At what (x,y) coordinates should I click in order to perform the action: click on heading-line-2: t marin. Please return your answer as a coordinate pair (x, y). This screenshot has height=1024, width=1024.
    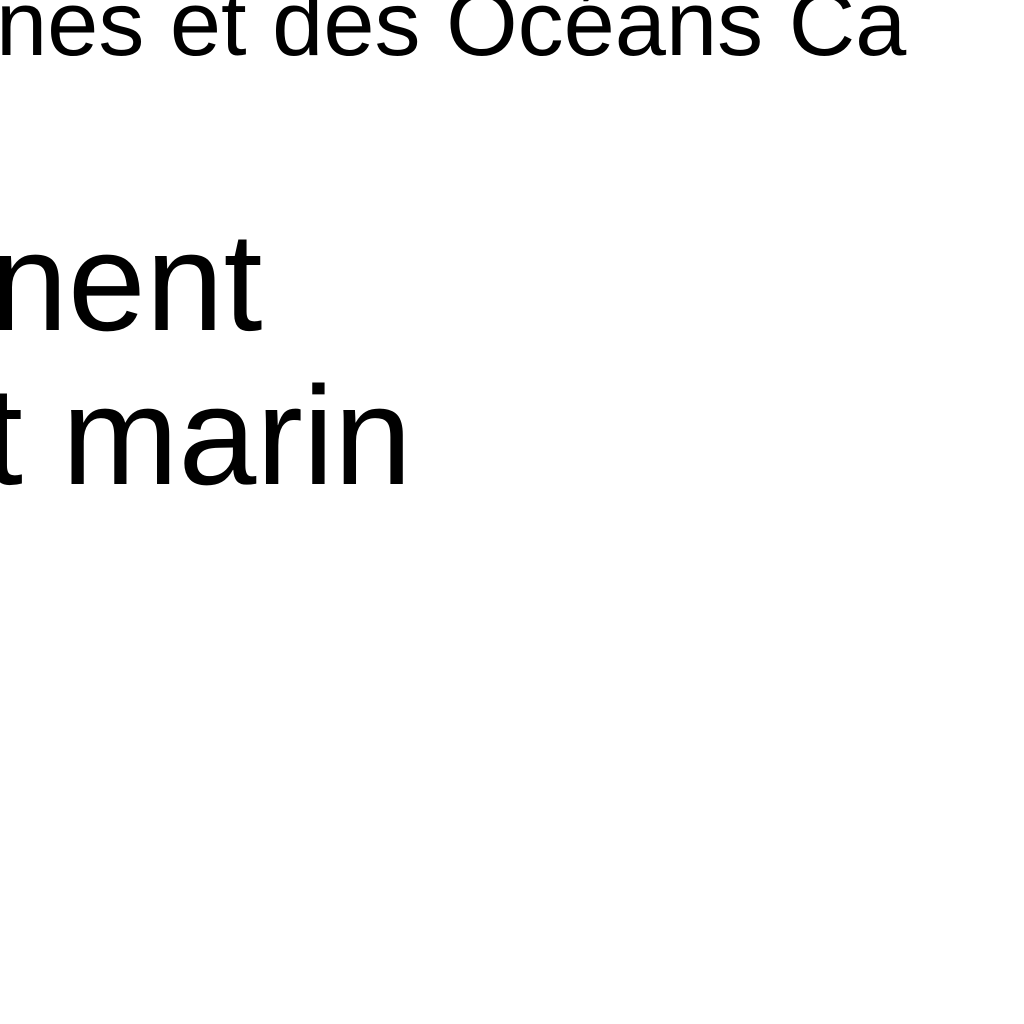
    Looking at the image, I should click on (206, 435).